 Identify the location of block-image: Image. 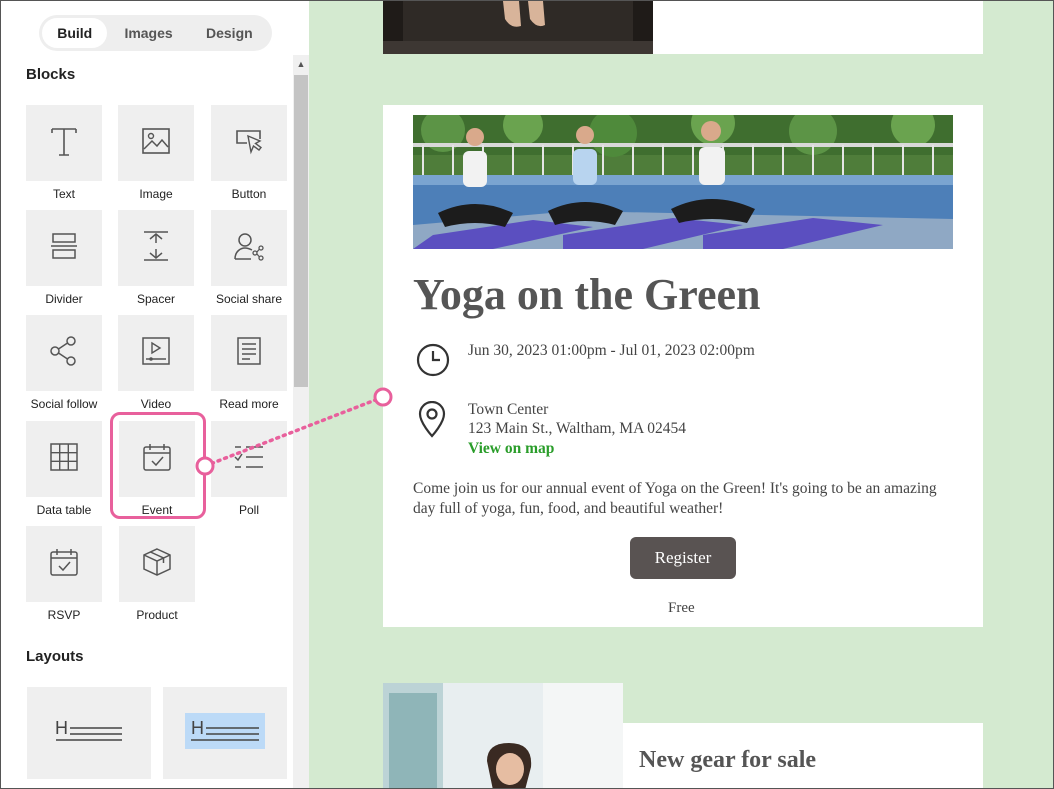
(156, 153).